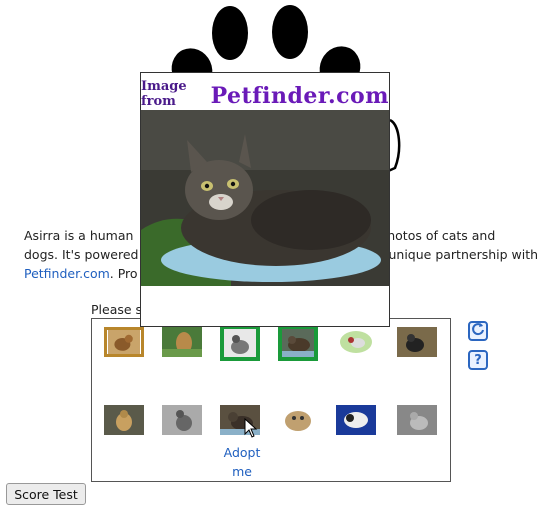 This screenshot has width=549, height=511. What do you see at coordinates (123, 273) in the screenshot?
I see `desc-text-3: . Pro` at bounding box center [123, 273].